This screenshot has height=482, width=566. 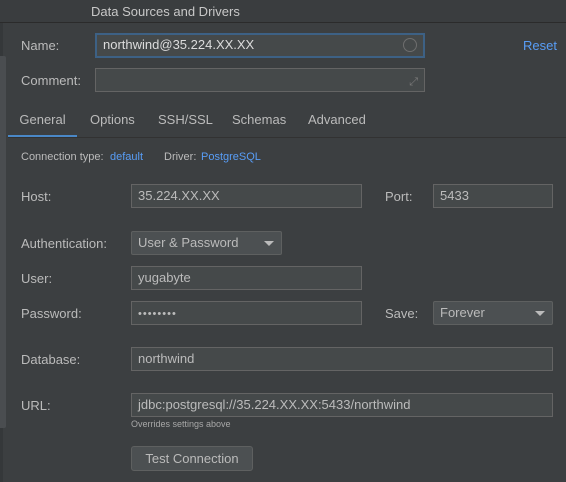 I want to click on reset-link: Reset, so click(x=540, y=45).